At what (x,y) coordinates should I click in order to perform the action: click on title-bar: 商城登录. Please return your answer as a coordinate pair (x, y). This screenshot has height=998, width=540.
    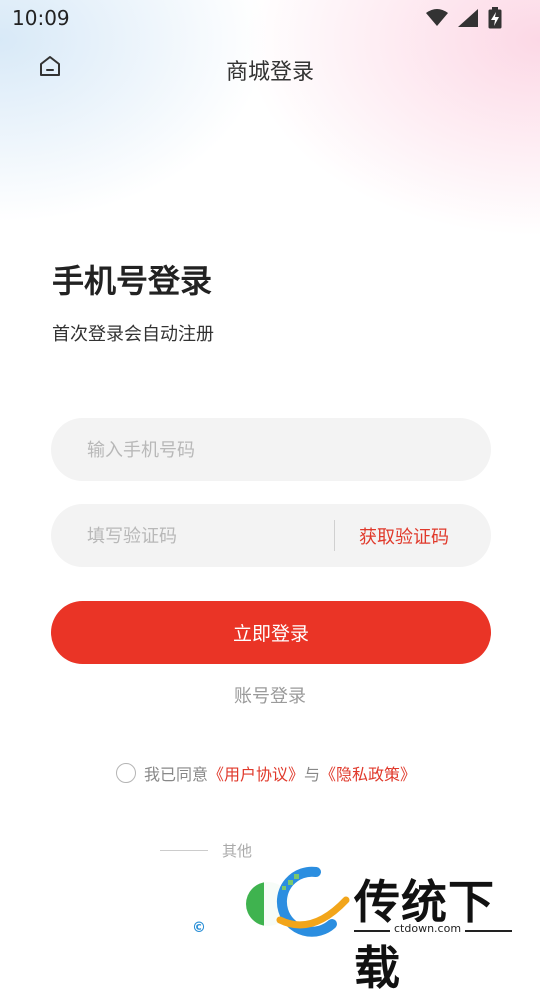
    Looking at the image, I should click on (270, 69).